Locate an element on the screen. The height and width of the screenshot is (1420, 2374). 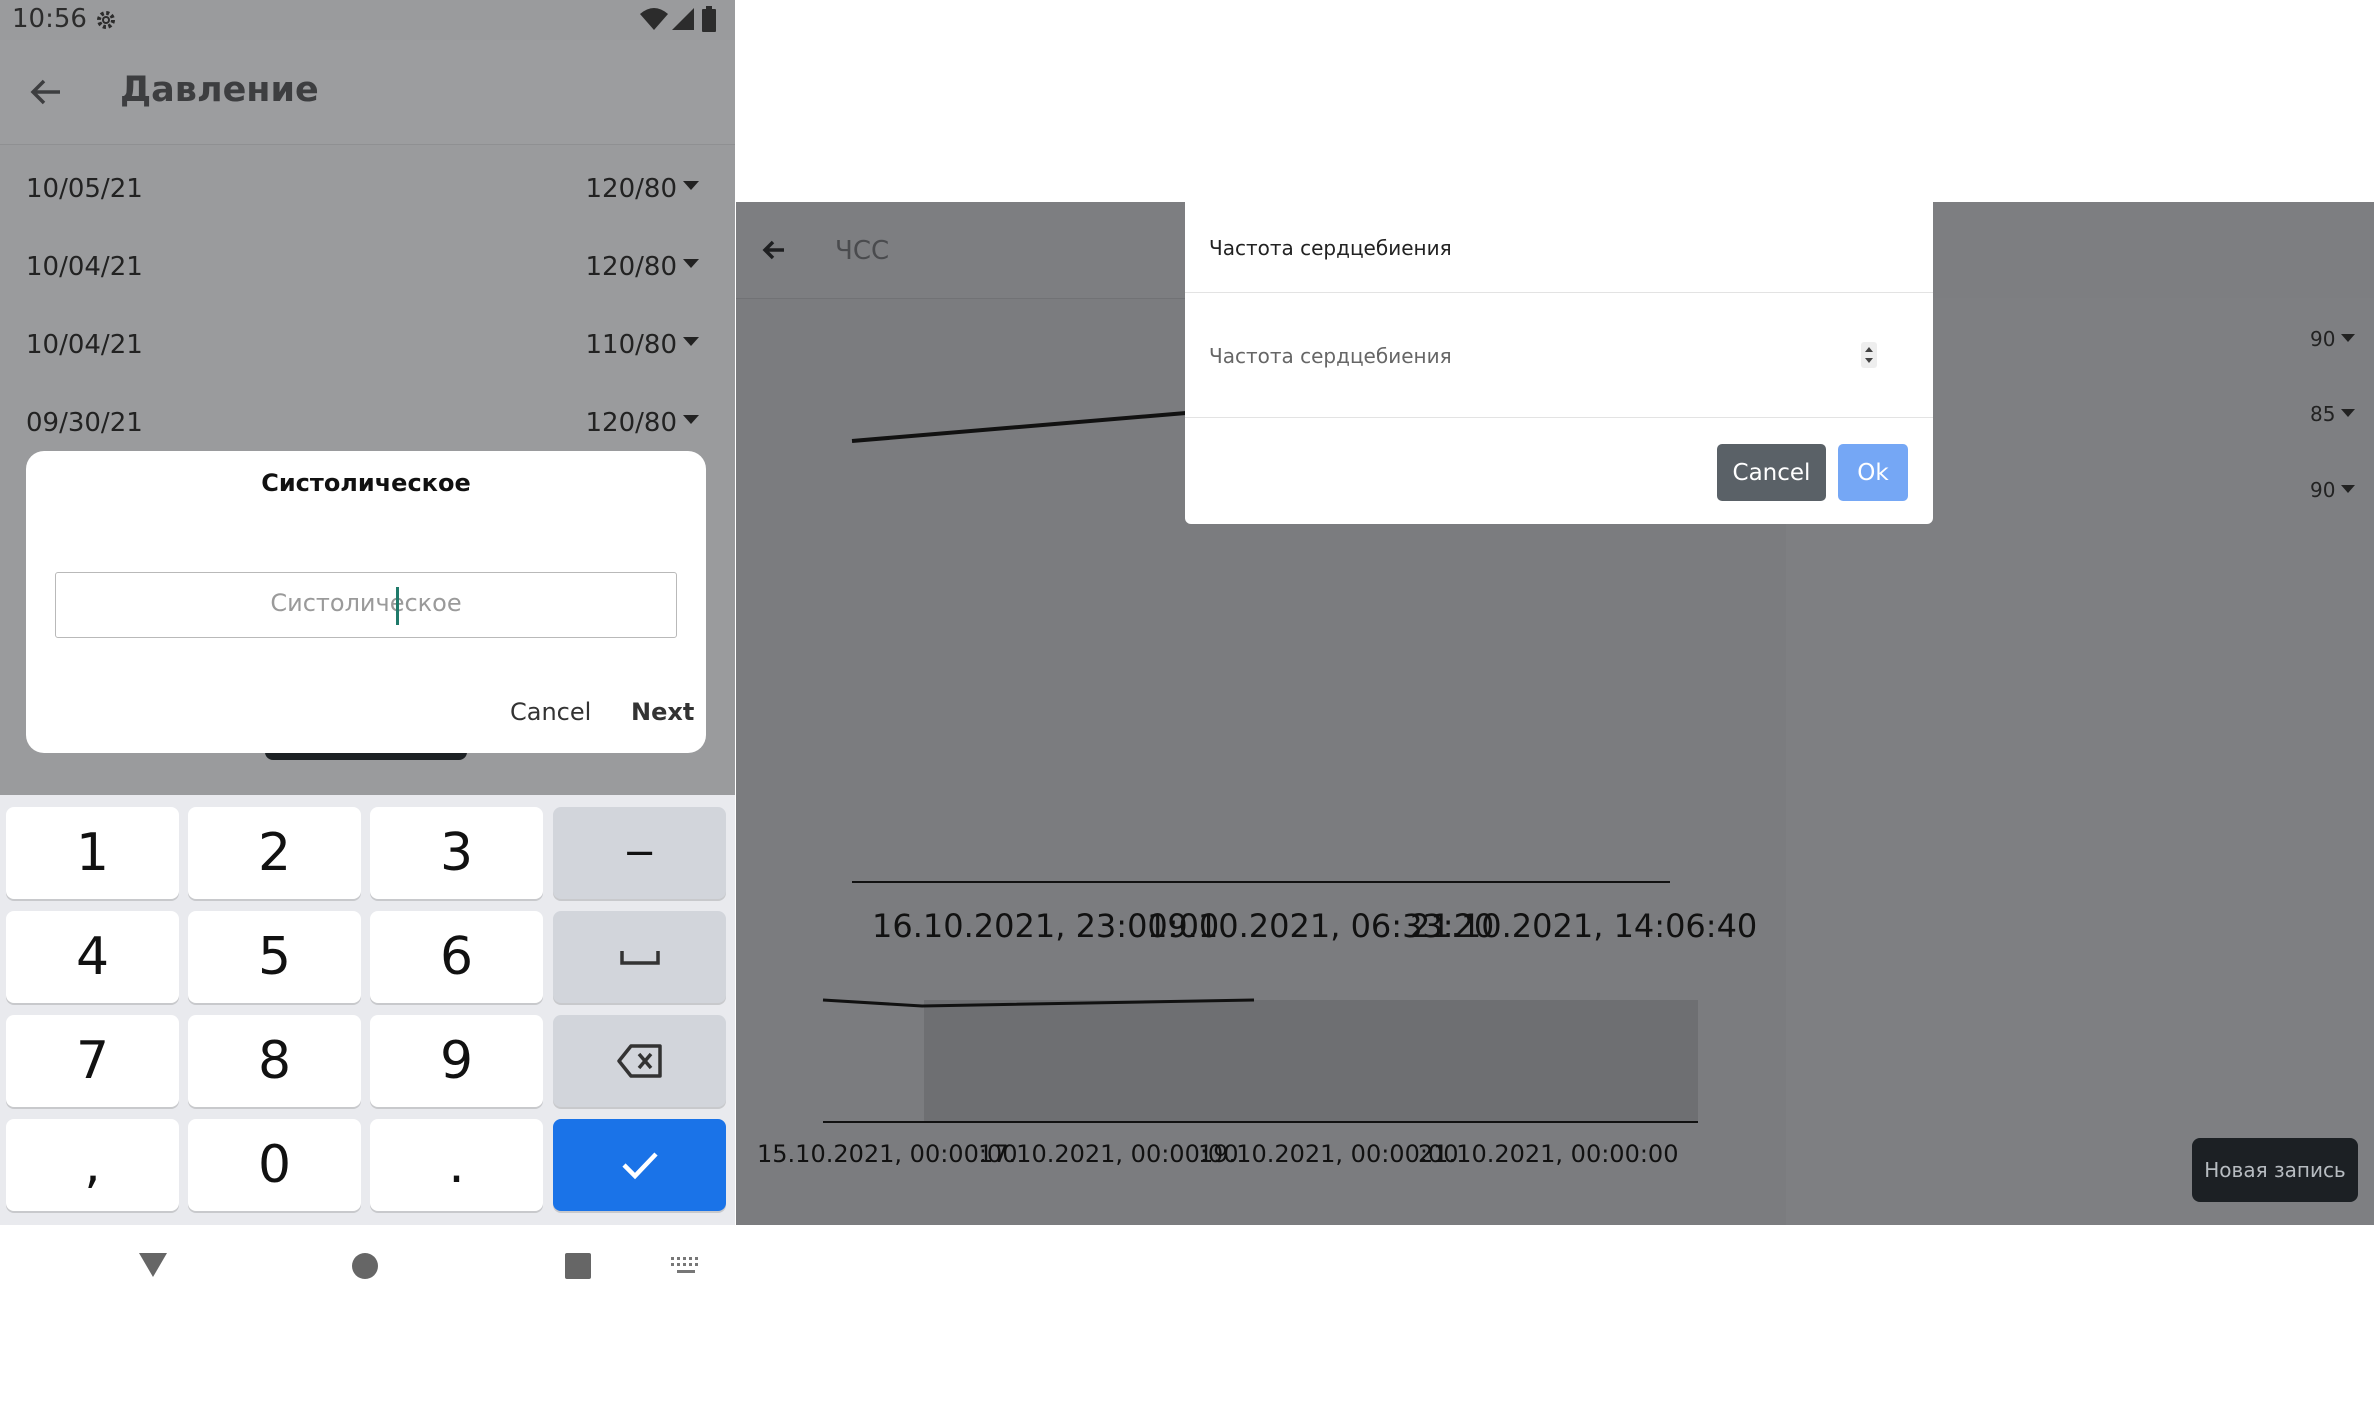
home-circle-icon is located at coordinates (365, 1266).